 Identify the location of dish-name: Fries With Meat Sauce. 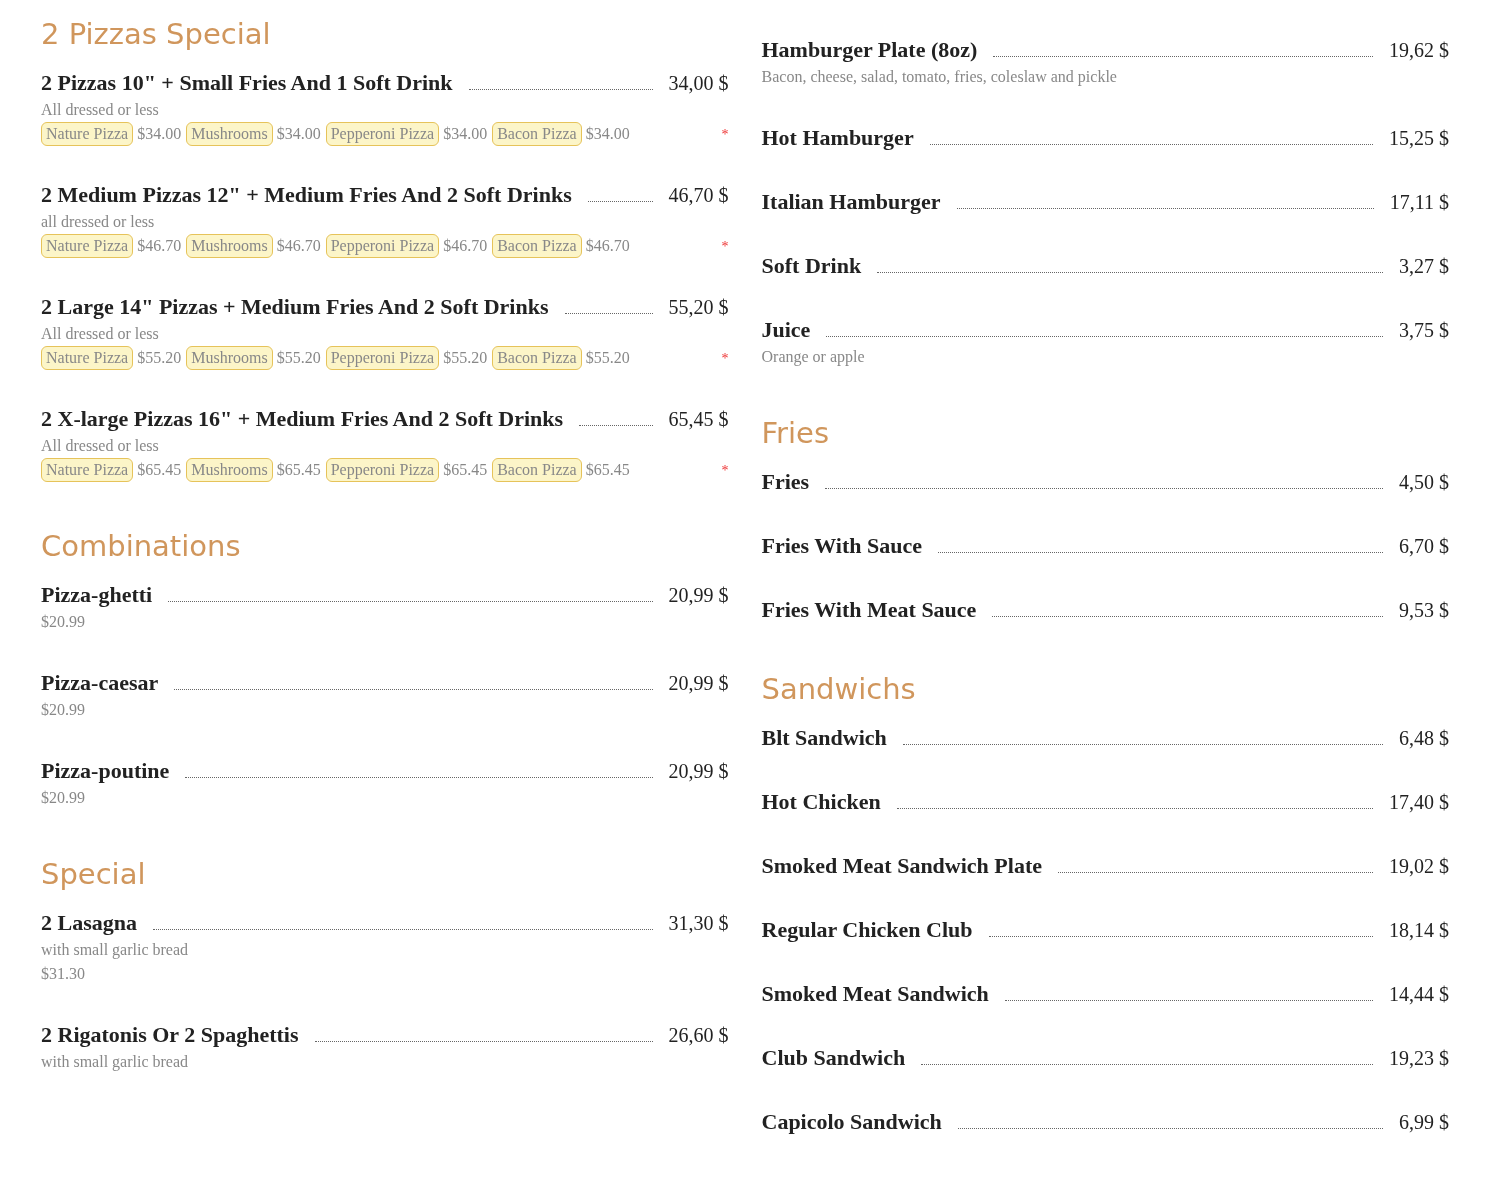
(869, 610).